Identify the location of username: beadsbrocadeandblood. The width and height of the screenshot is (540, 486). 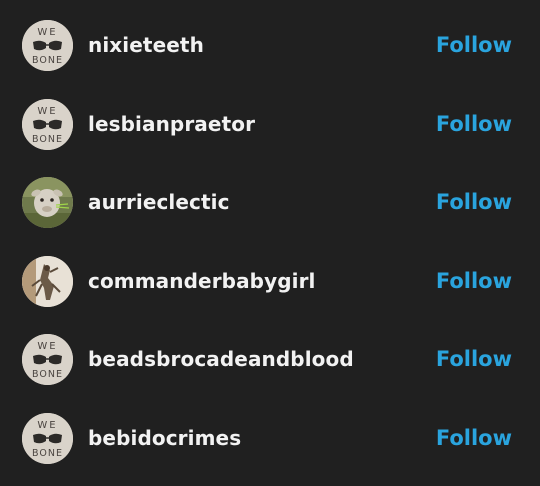
(221, 359).